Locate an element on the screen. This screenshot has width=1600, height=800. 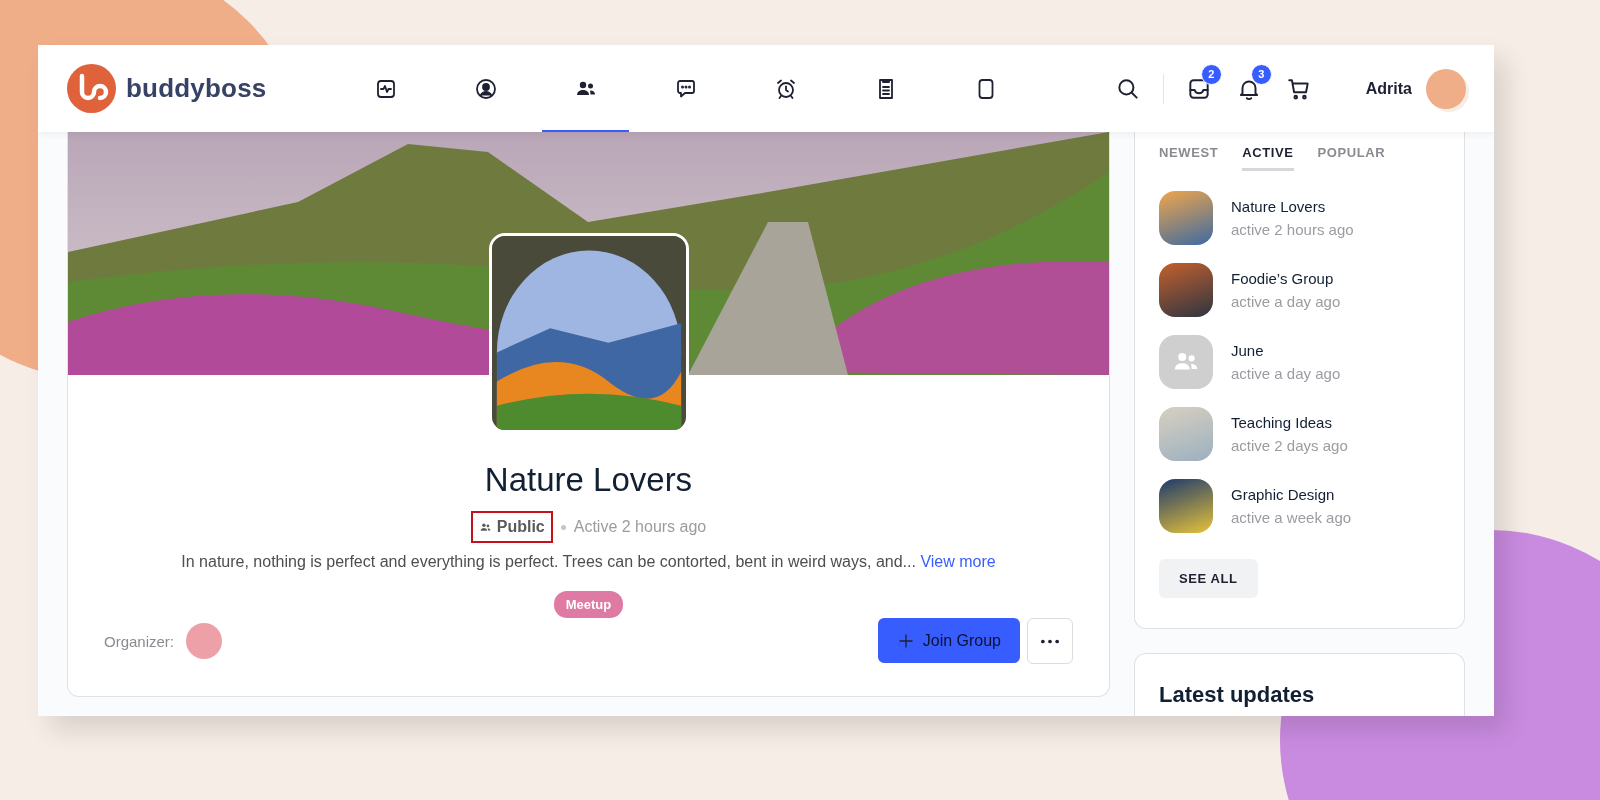
activity-status: Active 2 hours ago is located at coordinates (640, 527).